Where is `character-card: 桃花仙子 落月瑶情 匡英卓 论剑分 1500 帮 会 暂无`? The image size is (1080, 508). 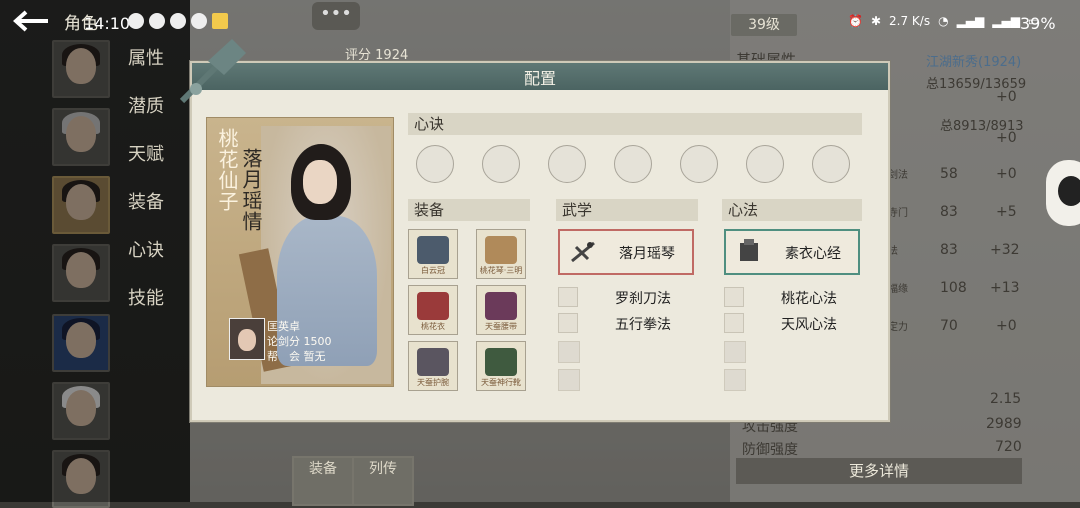 character-card: 桃花仙子 落月瑶情 匡英卓 论剑分 1500 帮 会 暂无 is located at coordinates (300, 252).